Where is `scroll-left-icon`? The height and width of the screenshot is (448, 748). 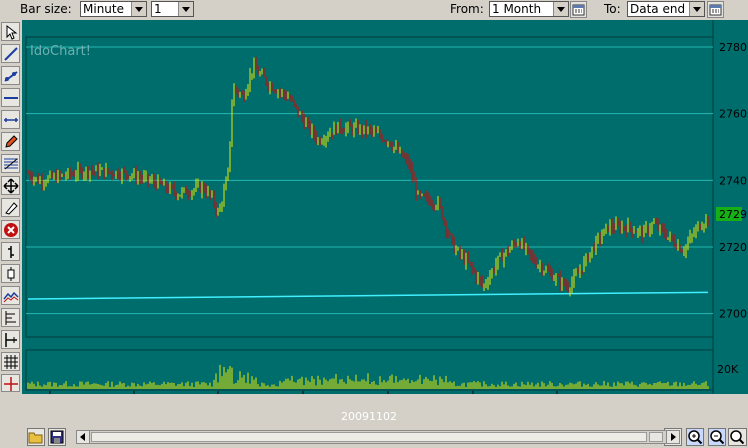 scroll-left-icon is located at coordinates (83, 437).